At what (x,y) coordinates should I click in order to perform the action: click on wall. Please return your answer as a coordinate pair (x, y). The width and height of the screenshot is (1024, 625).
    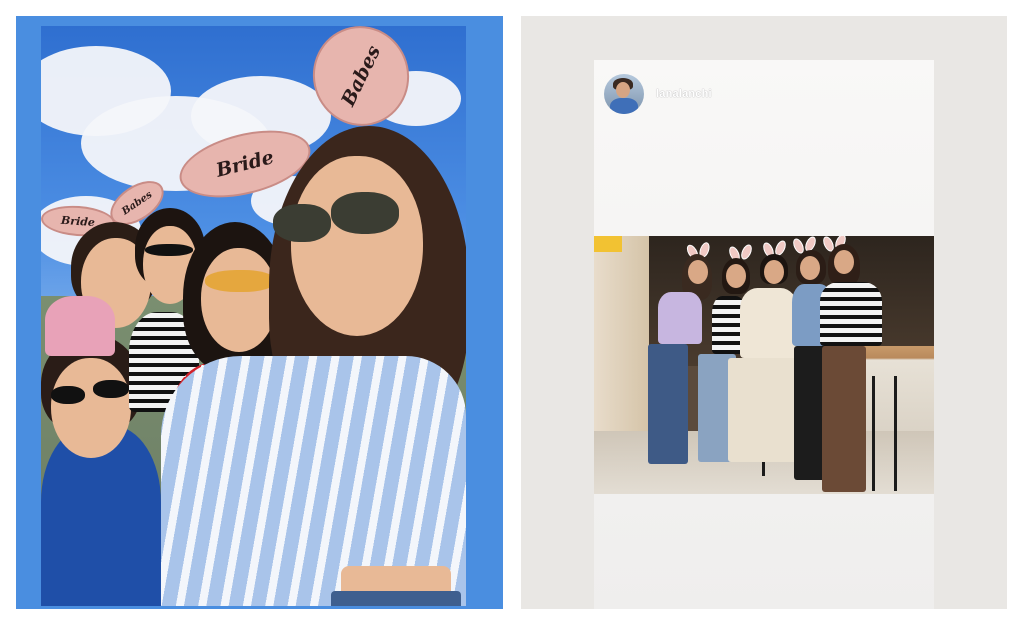
    Looking at the image, I should click on (621, 336).